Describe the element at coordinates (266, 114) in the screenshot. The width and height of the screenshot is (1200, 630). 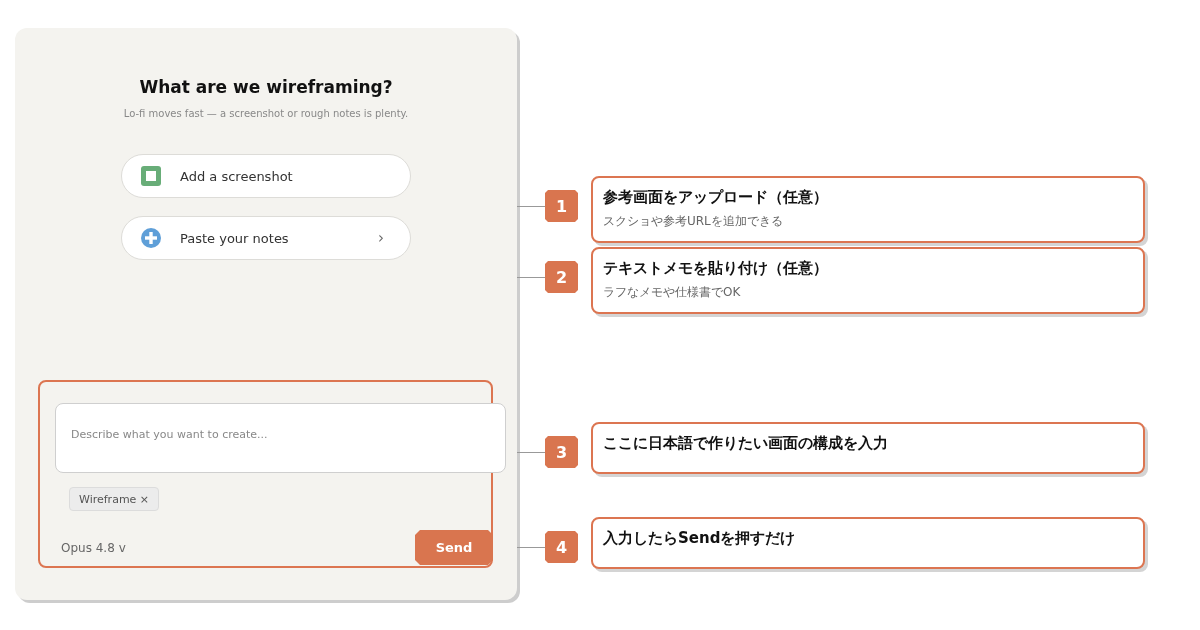
I see `panel-subtitle: Lo-fi moves fast — a screenshot or rough notes is plenty.` at that location.